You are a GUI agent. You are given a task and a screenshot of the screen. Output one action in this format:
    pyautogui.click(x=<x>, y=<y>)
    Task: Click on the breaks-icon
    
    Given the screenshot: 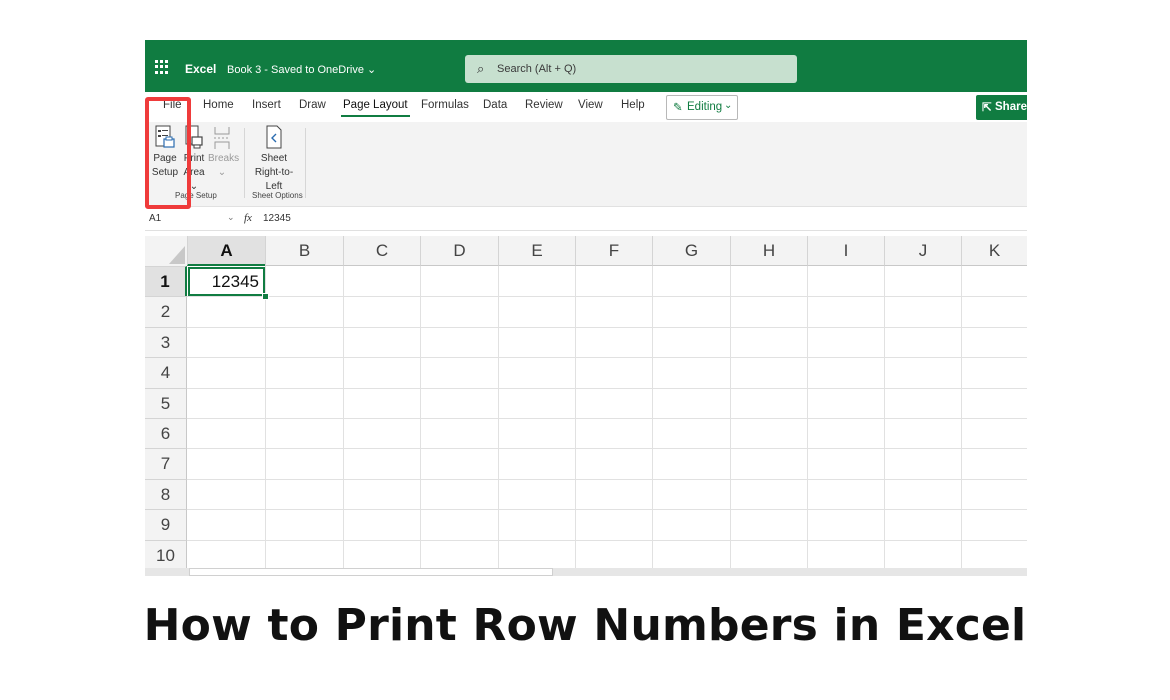 What is the action you would take?
    pyautogui.click(x=222, y=138)
    